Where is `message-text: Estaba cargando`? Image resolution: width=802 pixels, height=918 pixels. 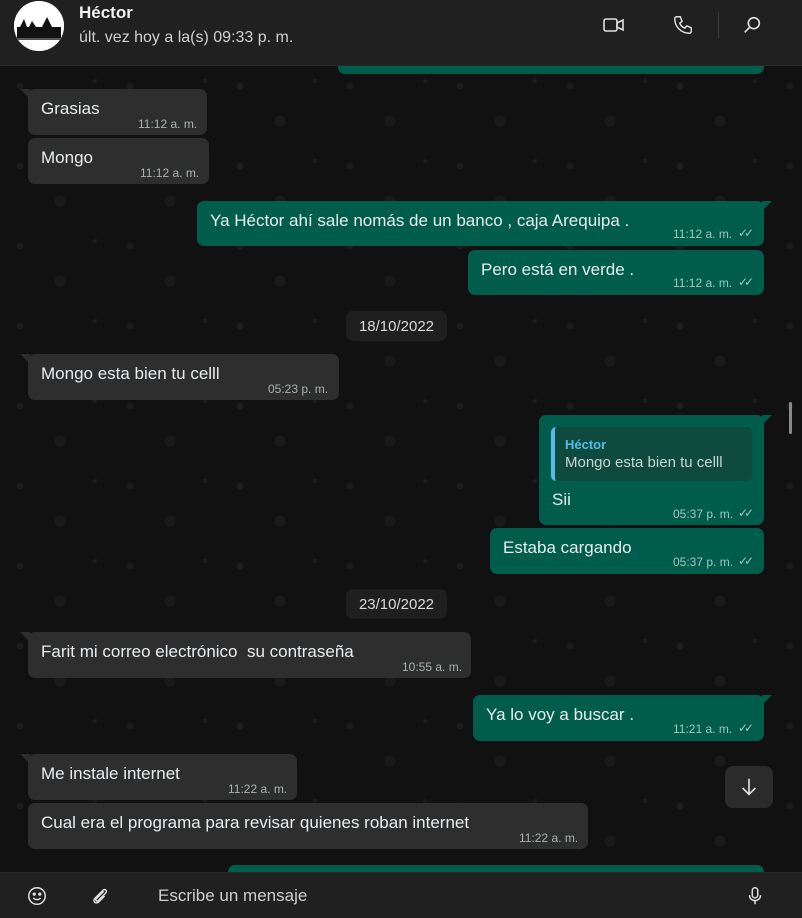
message-text: Estaba cargando is located at coordinates (567, 547).